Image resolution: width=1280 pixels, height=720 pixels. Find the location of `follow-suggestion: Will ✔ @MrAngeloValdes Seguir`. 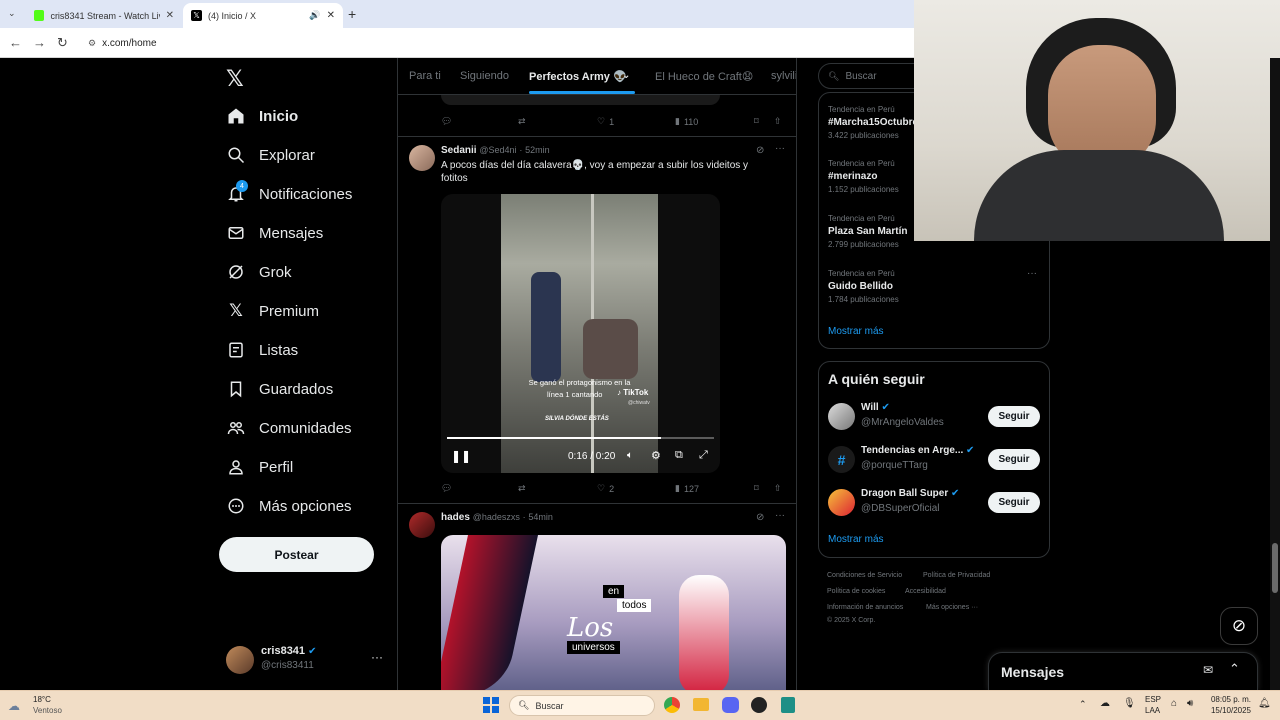

follow-suggestion: Will ✔ @MrAngeloValdes Seguir is located at coordinates (935, 417).